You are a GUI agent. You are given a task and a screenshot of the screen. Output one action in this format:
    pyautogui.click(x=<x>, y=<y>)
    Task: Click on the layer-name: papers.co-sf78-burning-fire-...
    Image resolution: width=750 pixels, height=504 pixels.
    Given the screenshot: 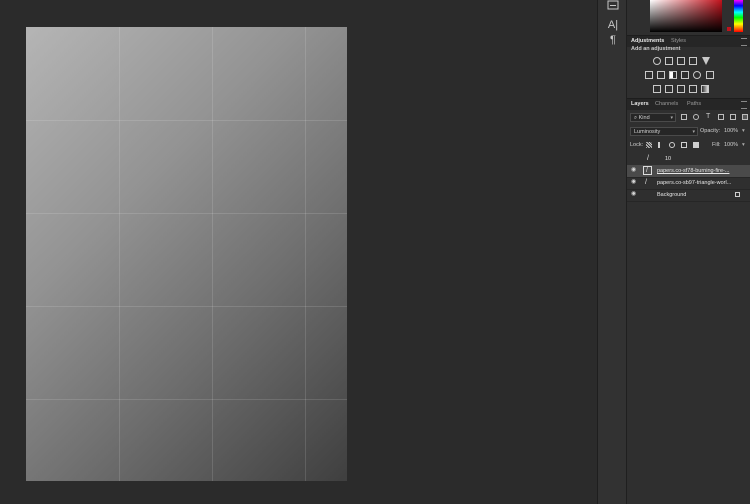 What is the action you would take?
    pyautogui.click(x=698, y=171)
    